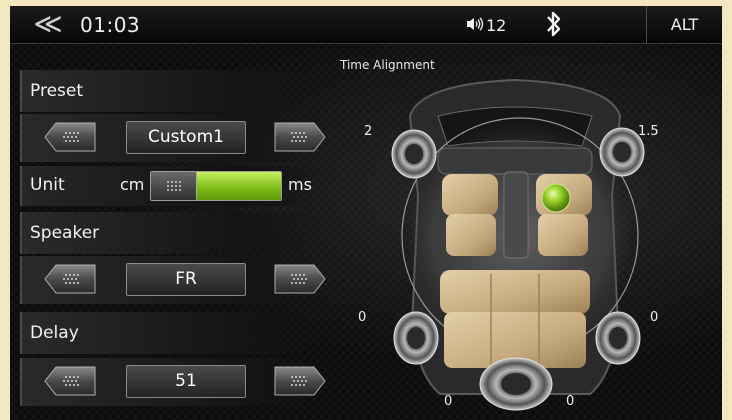 The height and width of the screenshot is (420, 732). I want to click on delay-selector: 51, so click(174, 382).